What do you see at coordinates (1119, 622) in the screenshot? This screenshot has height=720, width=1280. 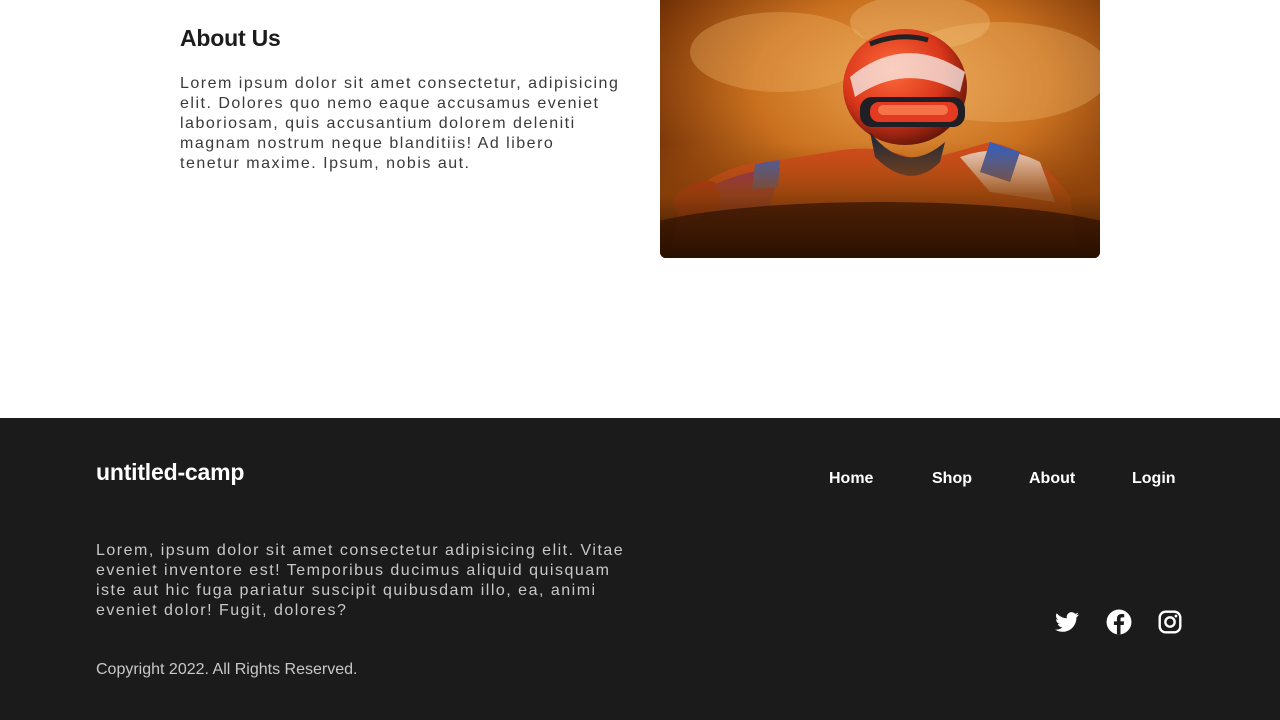 I see `facebook-icon` at bounding box center [1119, 622].